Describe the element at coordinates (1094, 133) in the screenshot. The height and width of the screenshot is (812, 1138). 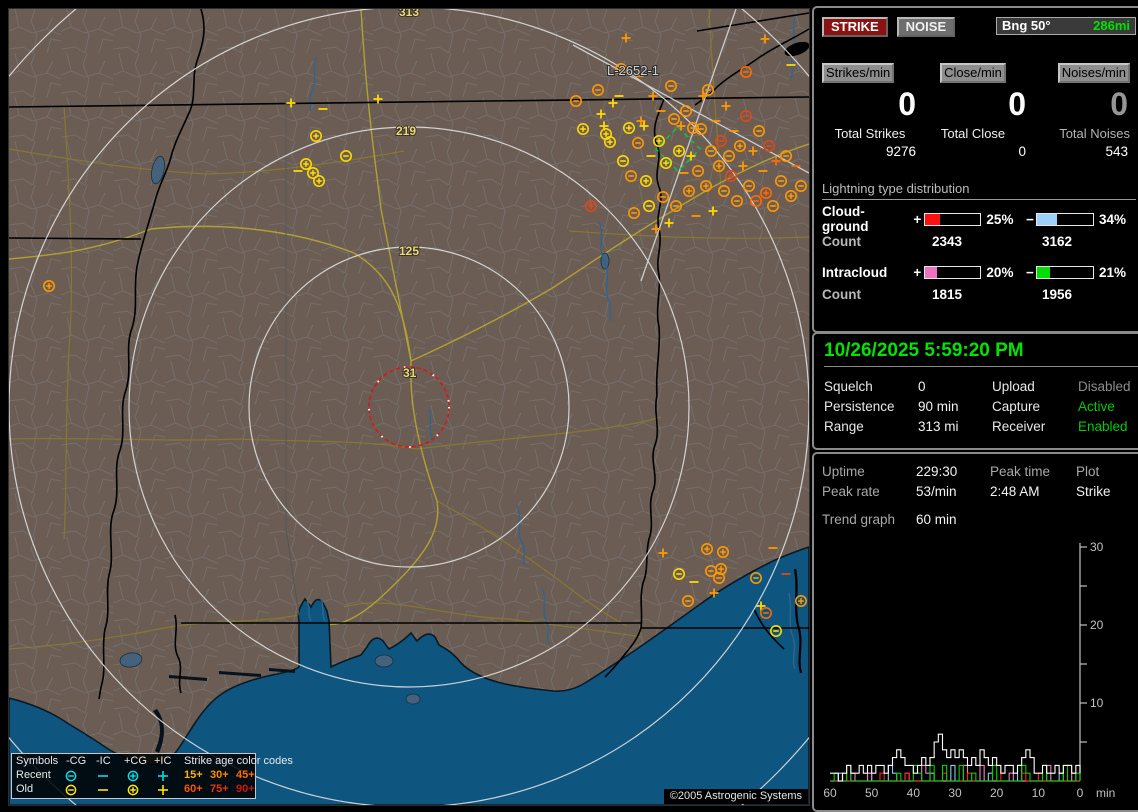
I see `total-noises-label: Total Noises` at that location.